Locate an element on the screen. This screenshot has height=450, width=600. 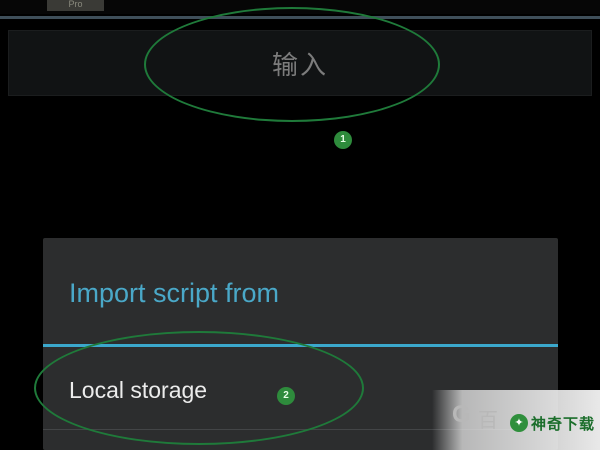
watermark-text-1: 百 is located at coordinates (488, 420).